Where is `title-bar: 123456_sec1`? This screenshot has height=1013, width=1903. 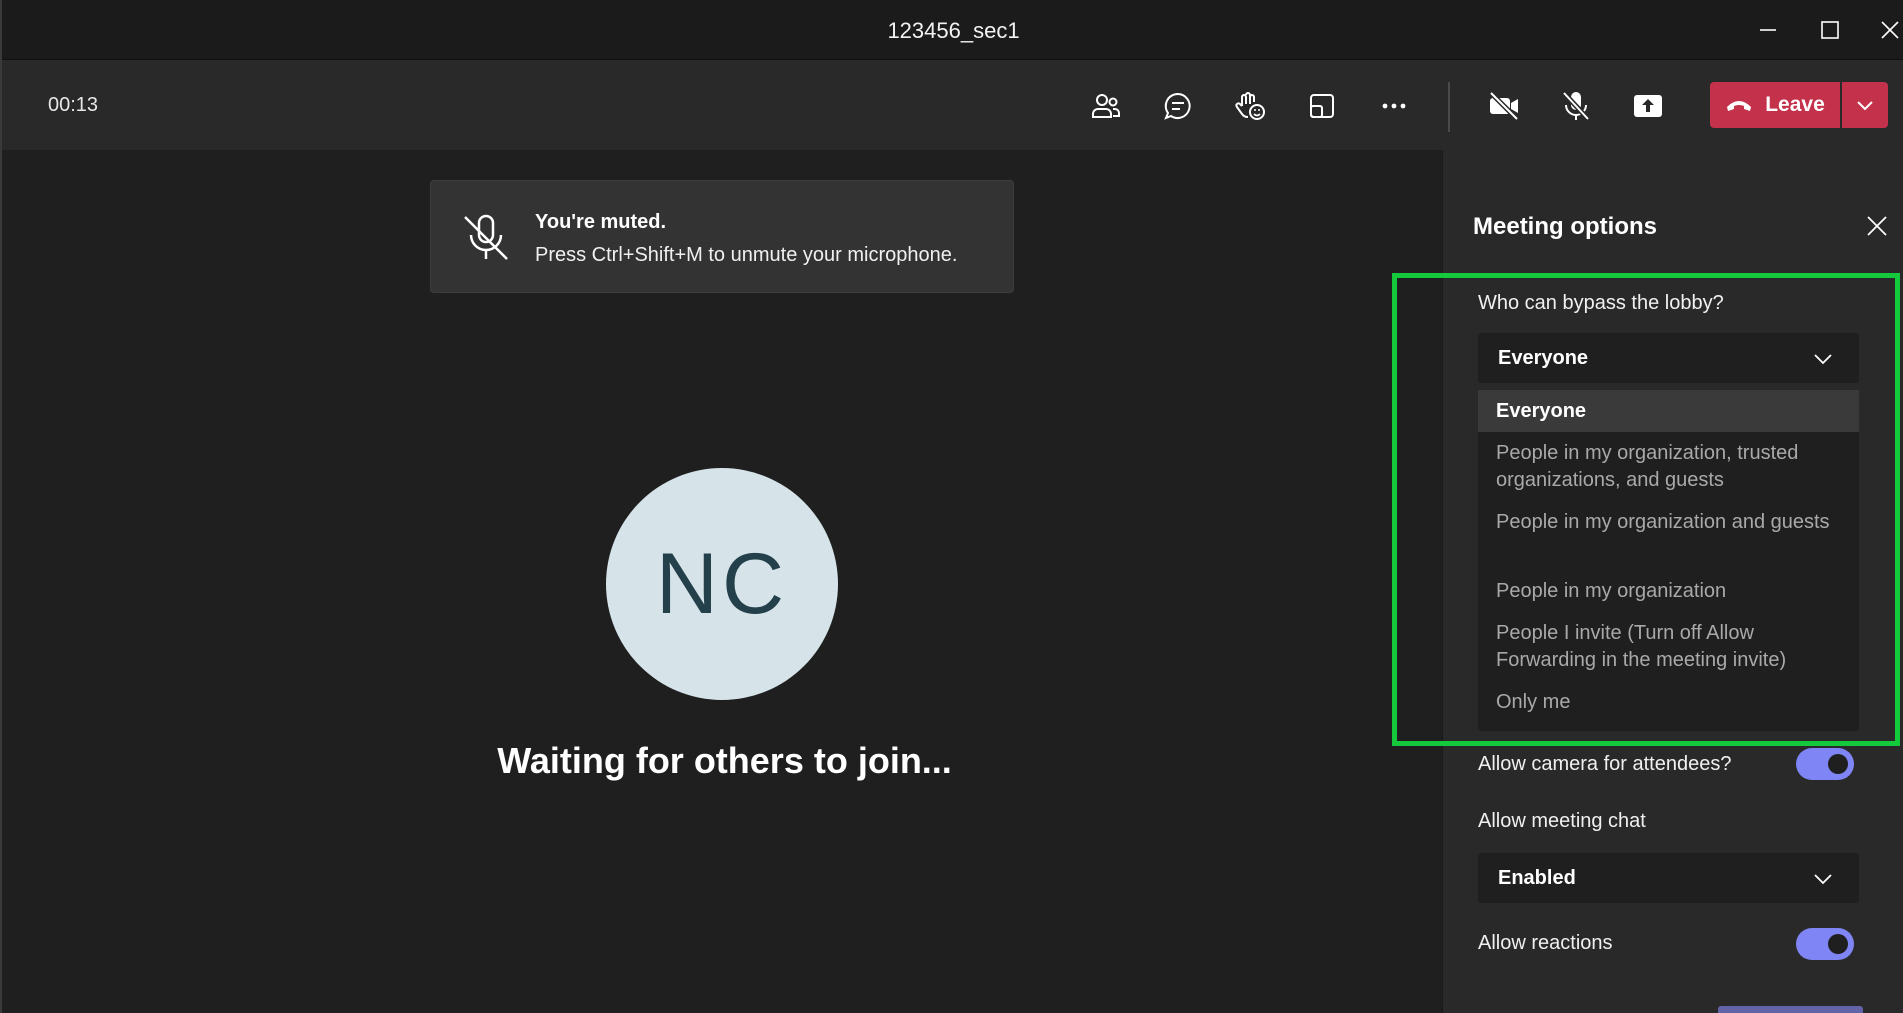 title-bar: 123456_sec1 is located at coordinates (952, 30).